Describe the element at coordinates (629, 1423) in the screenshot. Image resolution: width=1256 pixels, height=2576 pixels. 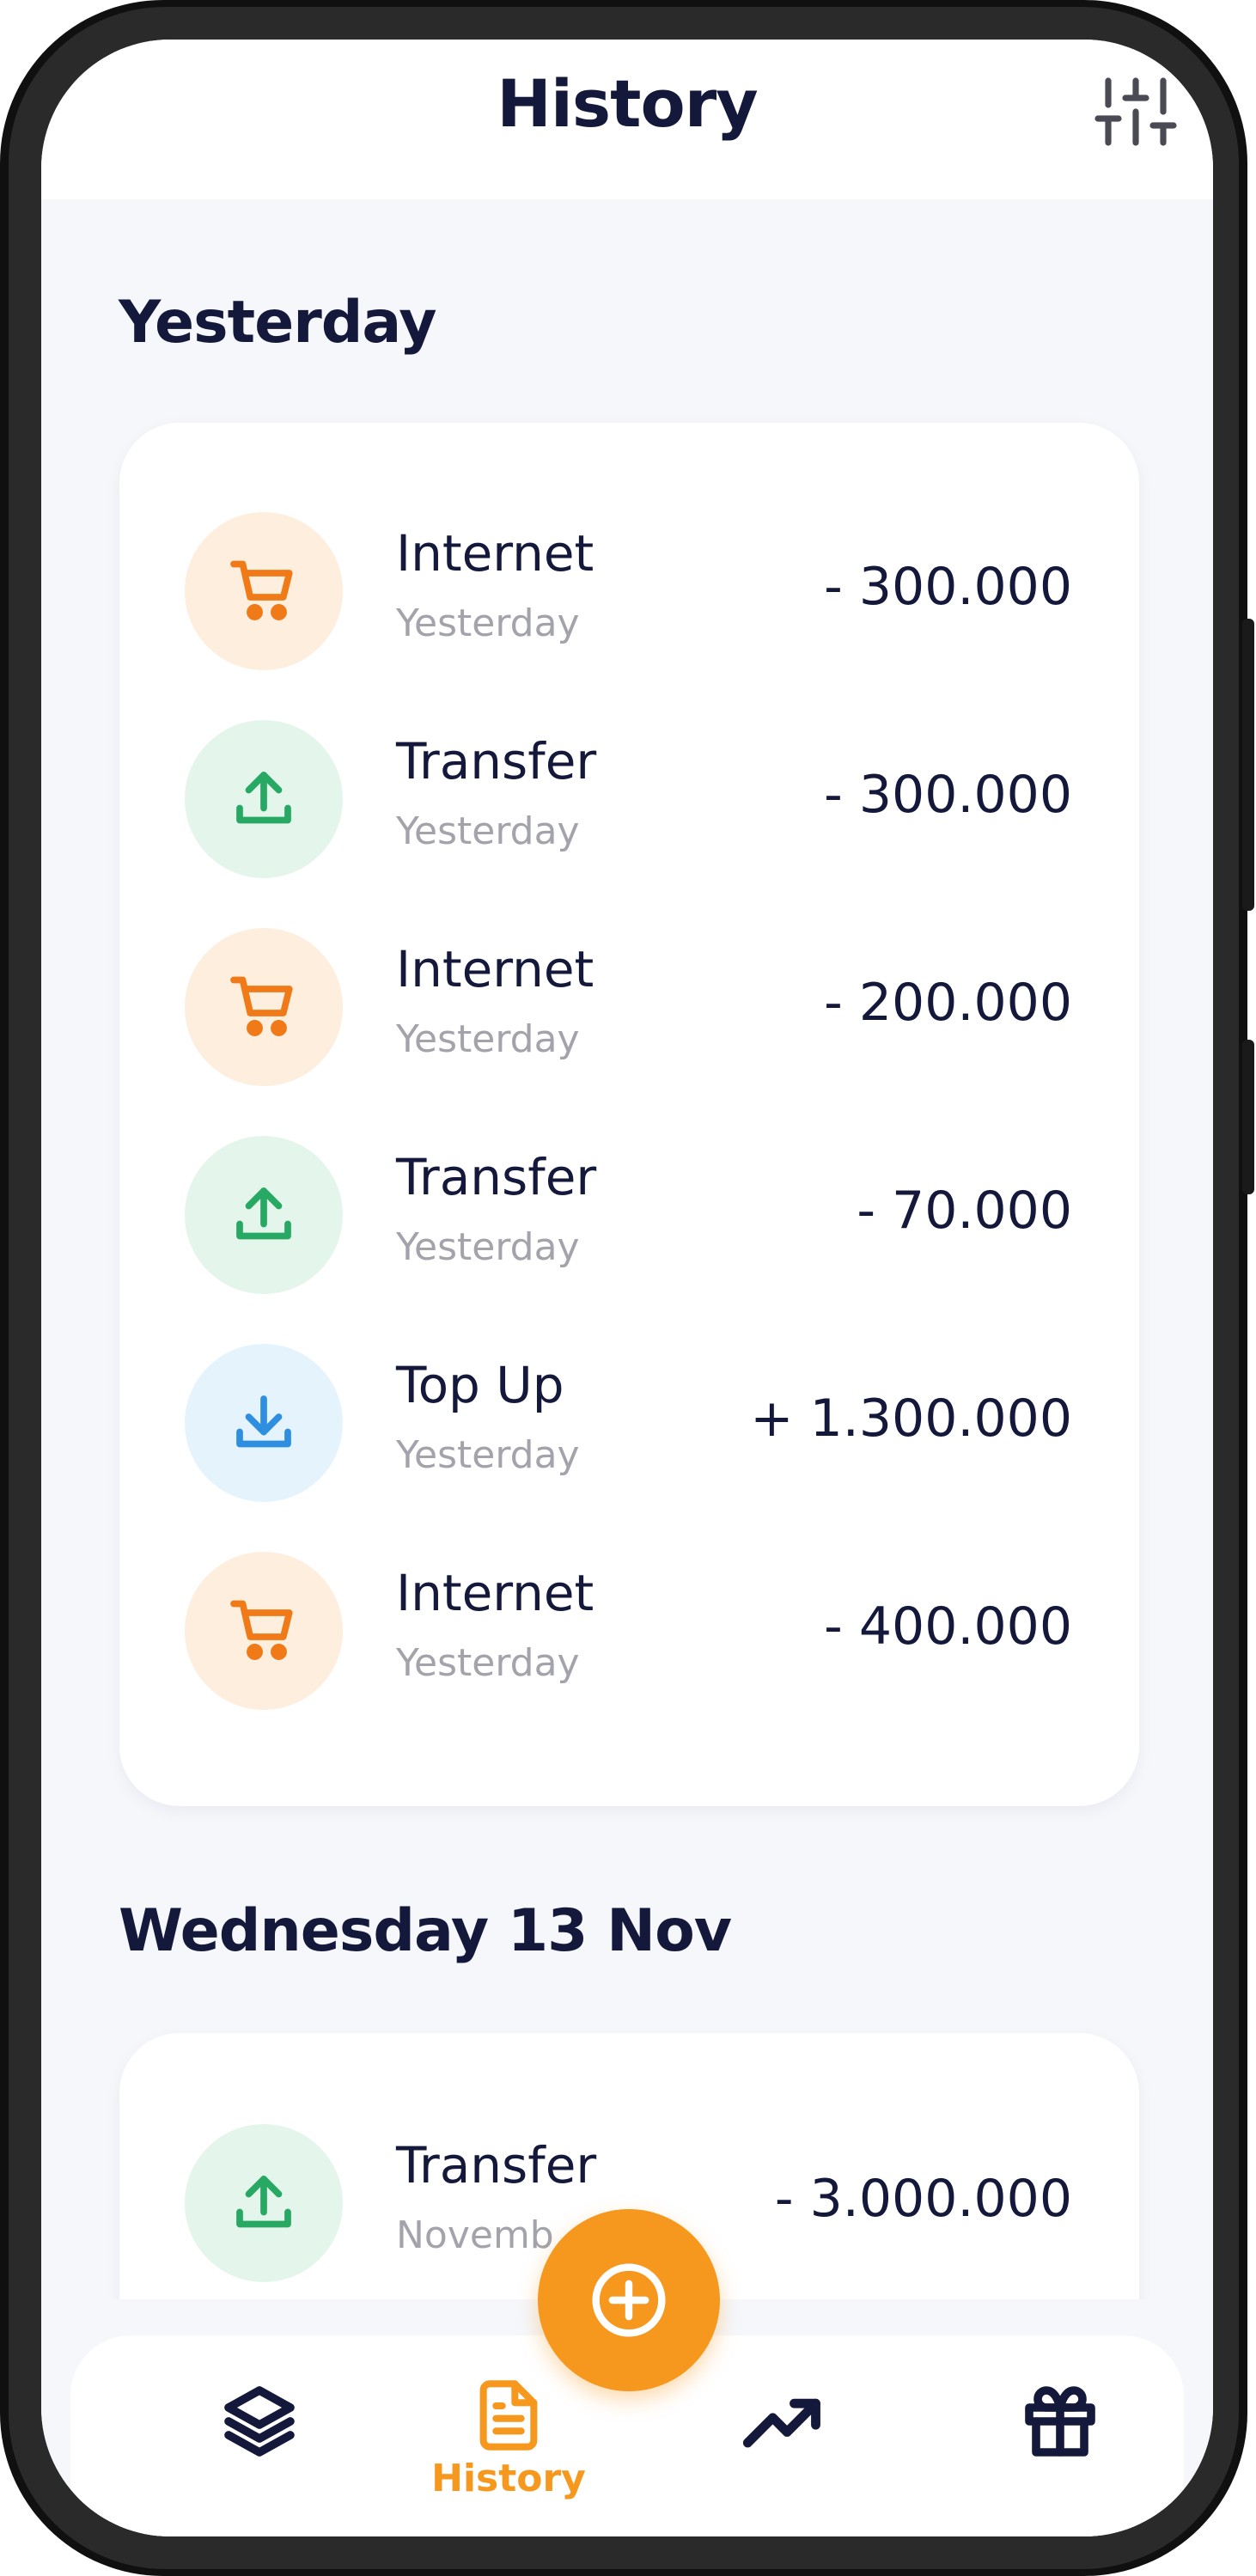
I see `transaction-row: Top Up Yesterday + 1.300.000` at that location.